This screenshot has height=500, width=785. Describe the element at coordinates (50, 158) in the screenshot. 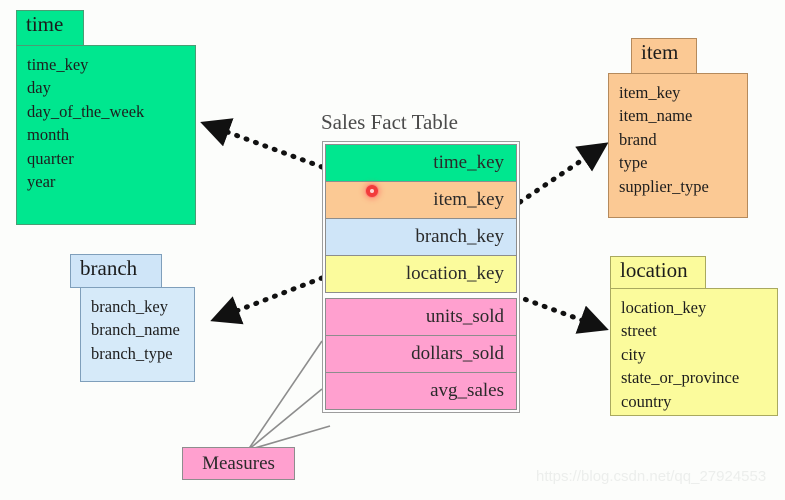

I see `field: quarter` at that location.